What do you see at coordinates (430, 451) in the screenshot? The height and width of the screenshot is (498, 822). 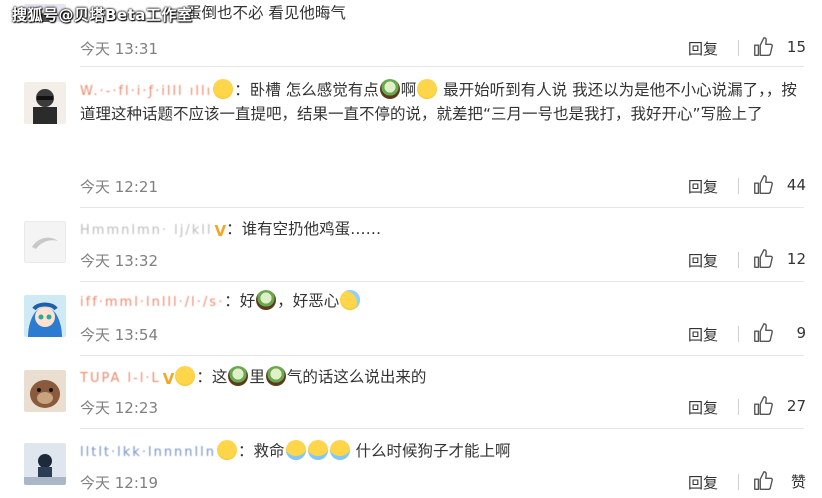 I see `comment-text: 什么时候狗子才能上啊` at bounding box center [430, 451].